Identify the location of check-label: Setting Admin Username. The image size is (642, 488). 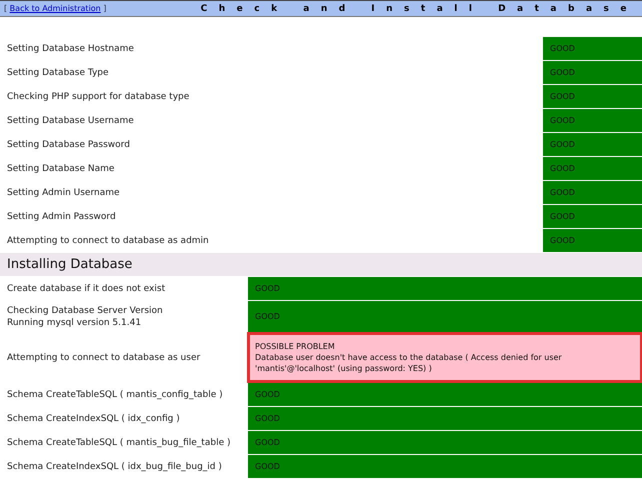
(63, 193).